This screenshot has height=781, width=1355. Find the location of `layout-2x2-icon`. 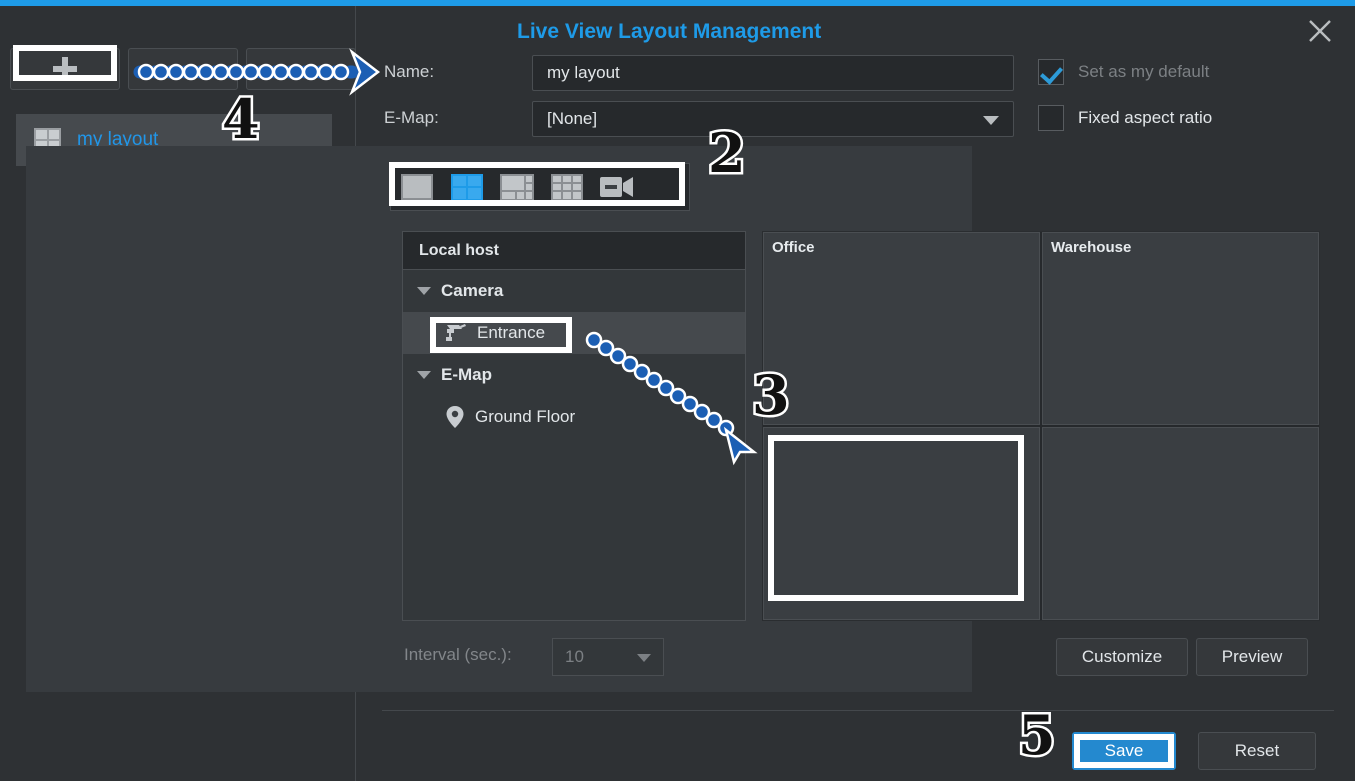

layout-2x2-icon is located at coordinates (467, 187).